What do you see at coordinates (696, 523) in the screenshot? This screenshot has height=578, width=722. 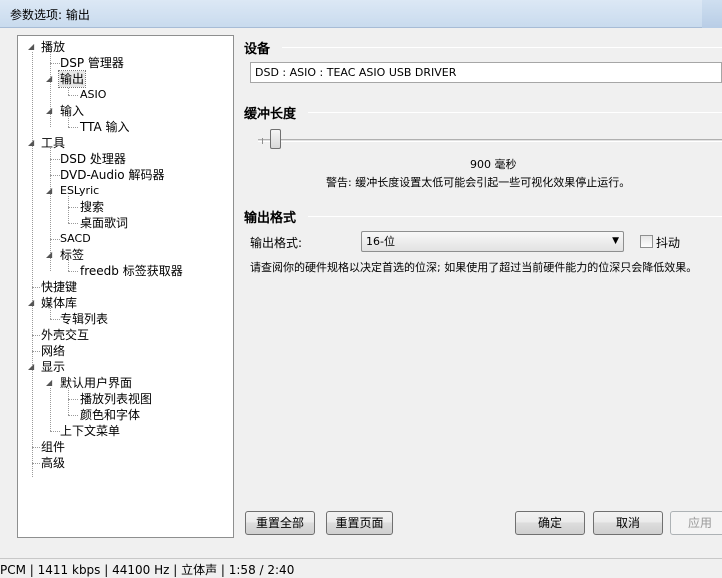 I see `apply-button: 应用` at bounding box center [696, 523].